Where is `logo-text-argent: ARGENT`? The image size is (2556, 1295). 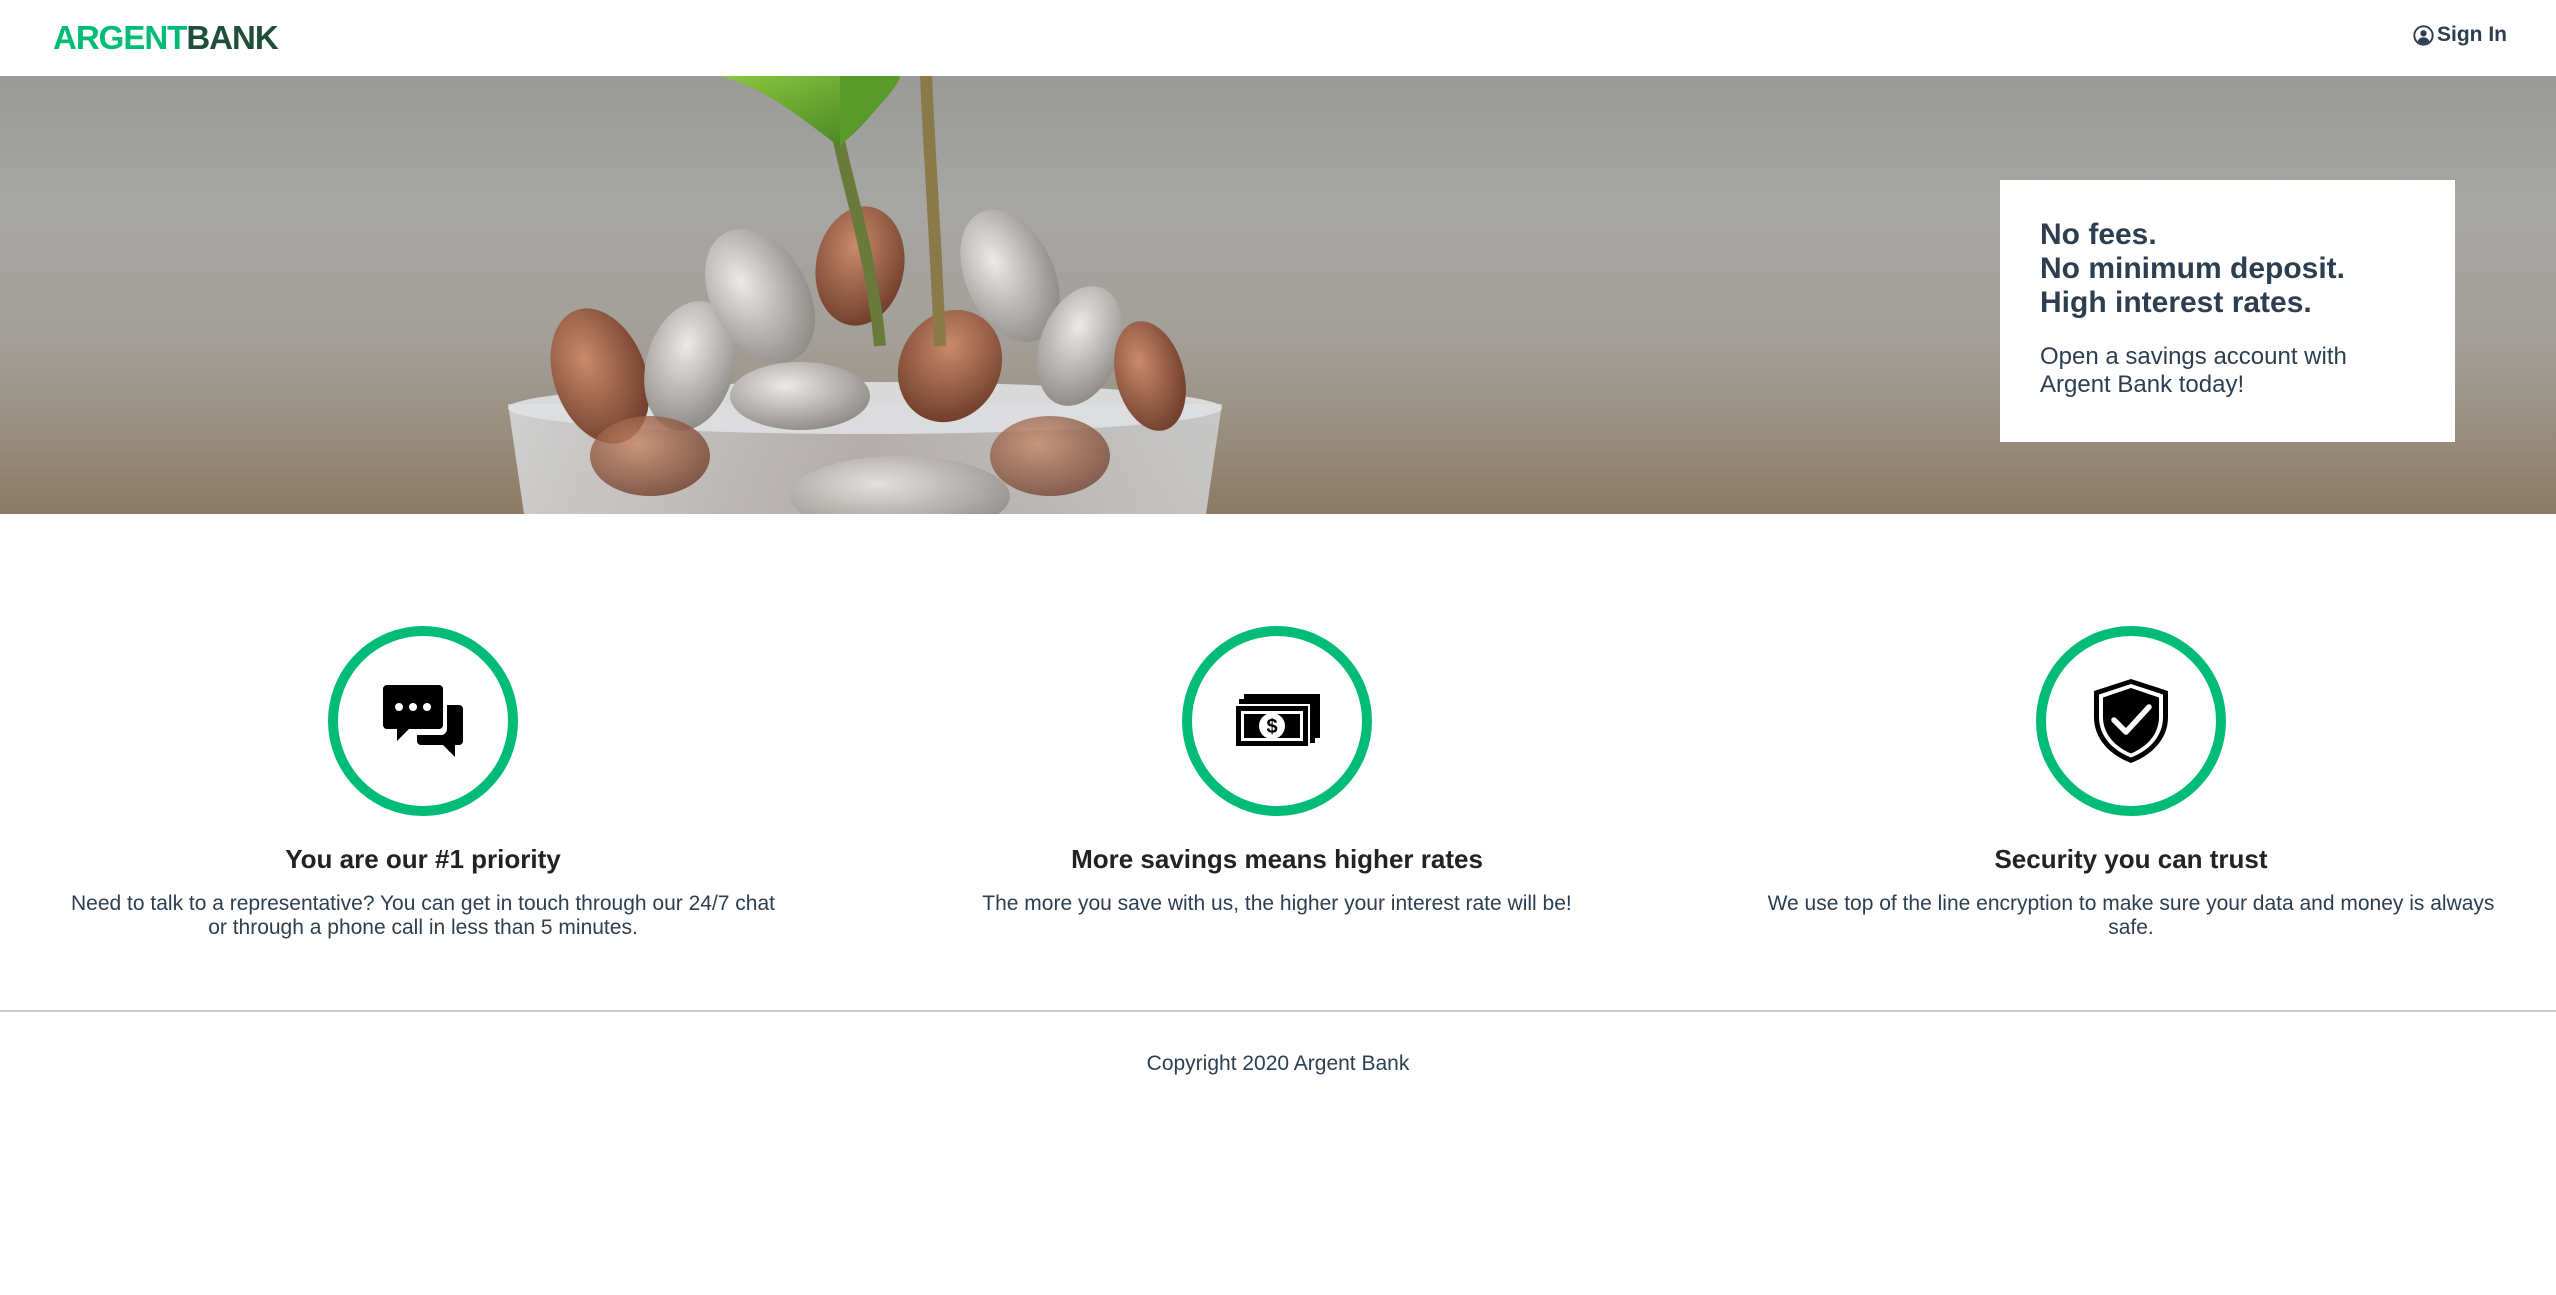
logo-text-argent: ARGENT is located at coordinates (120, 37).